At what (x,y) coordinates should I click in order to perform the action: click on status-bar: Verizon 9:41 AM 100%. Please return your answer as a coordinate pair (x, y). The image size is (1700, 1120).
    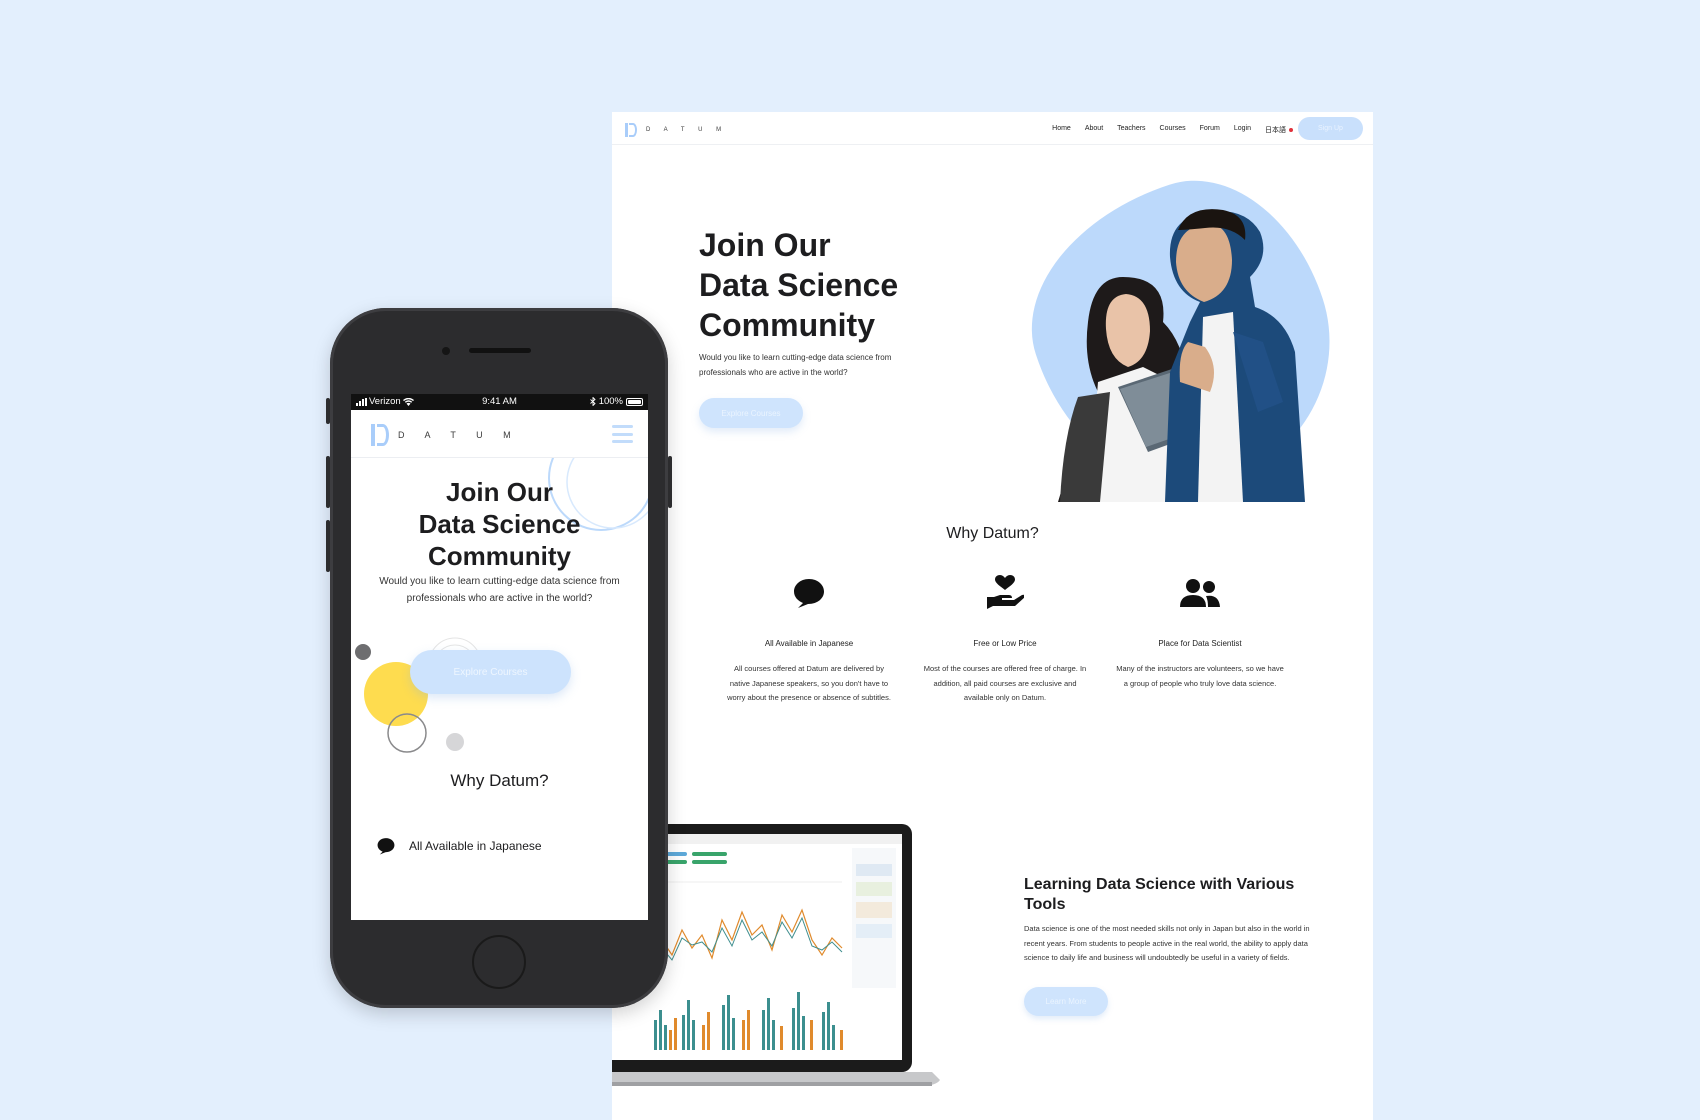
    Looking at the image, I should click on (499, 402).